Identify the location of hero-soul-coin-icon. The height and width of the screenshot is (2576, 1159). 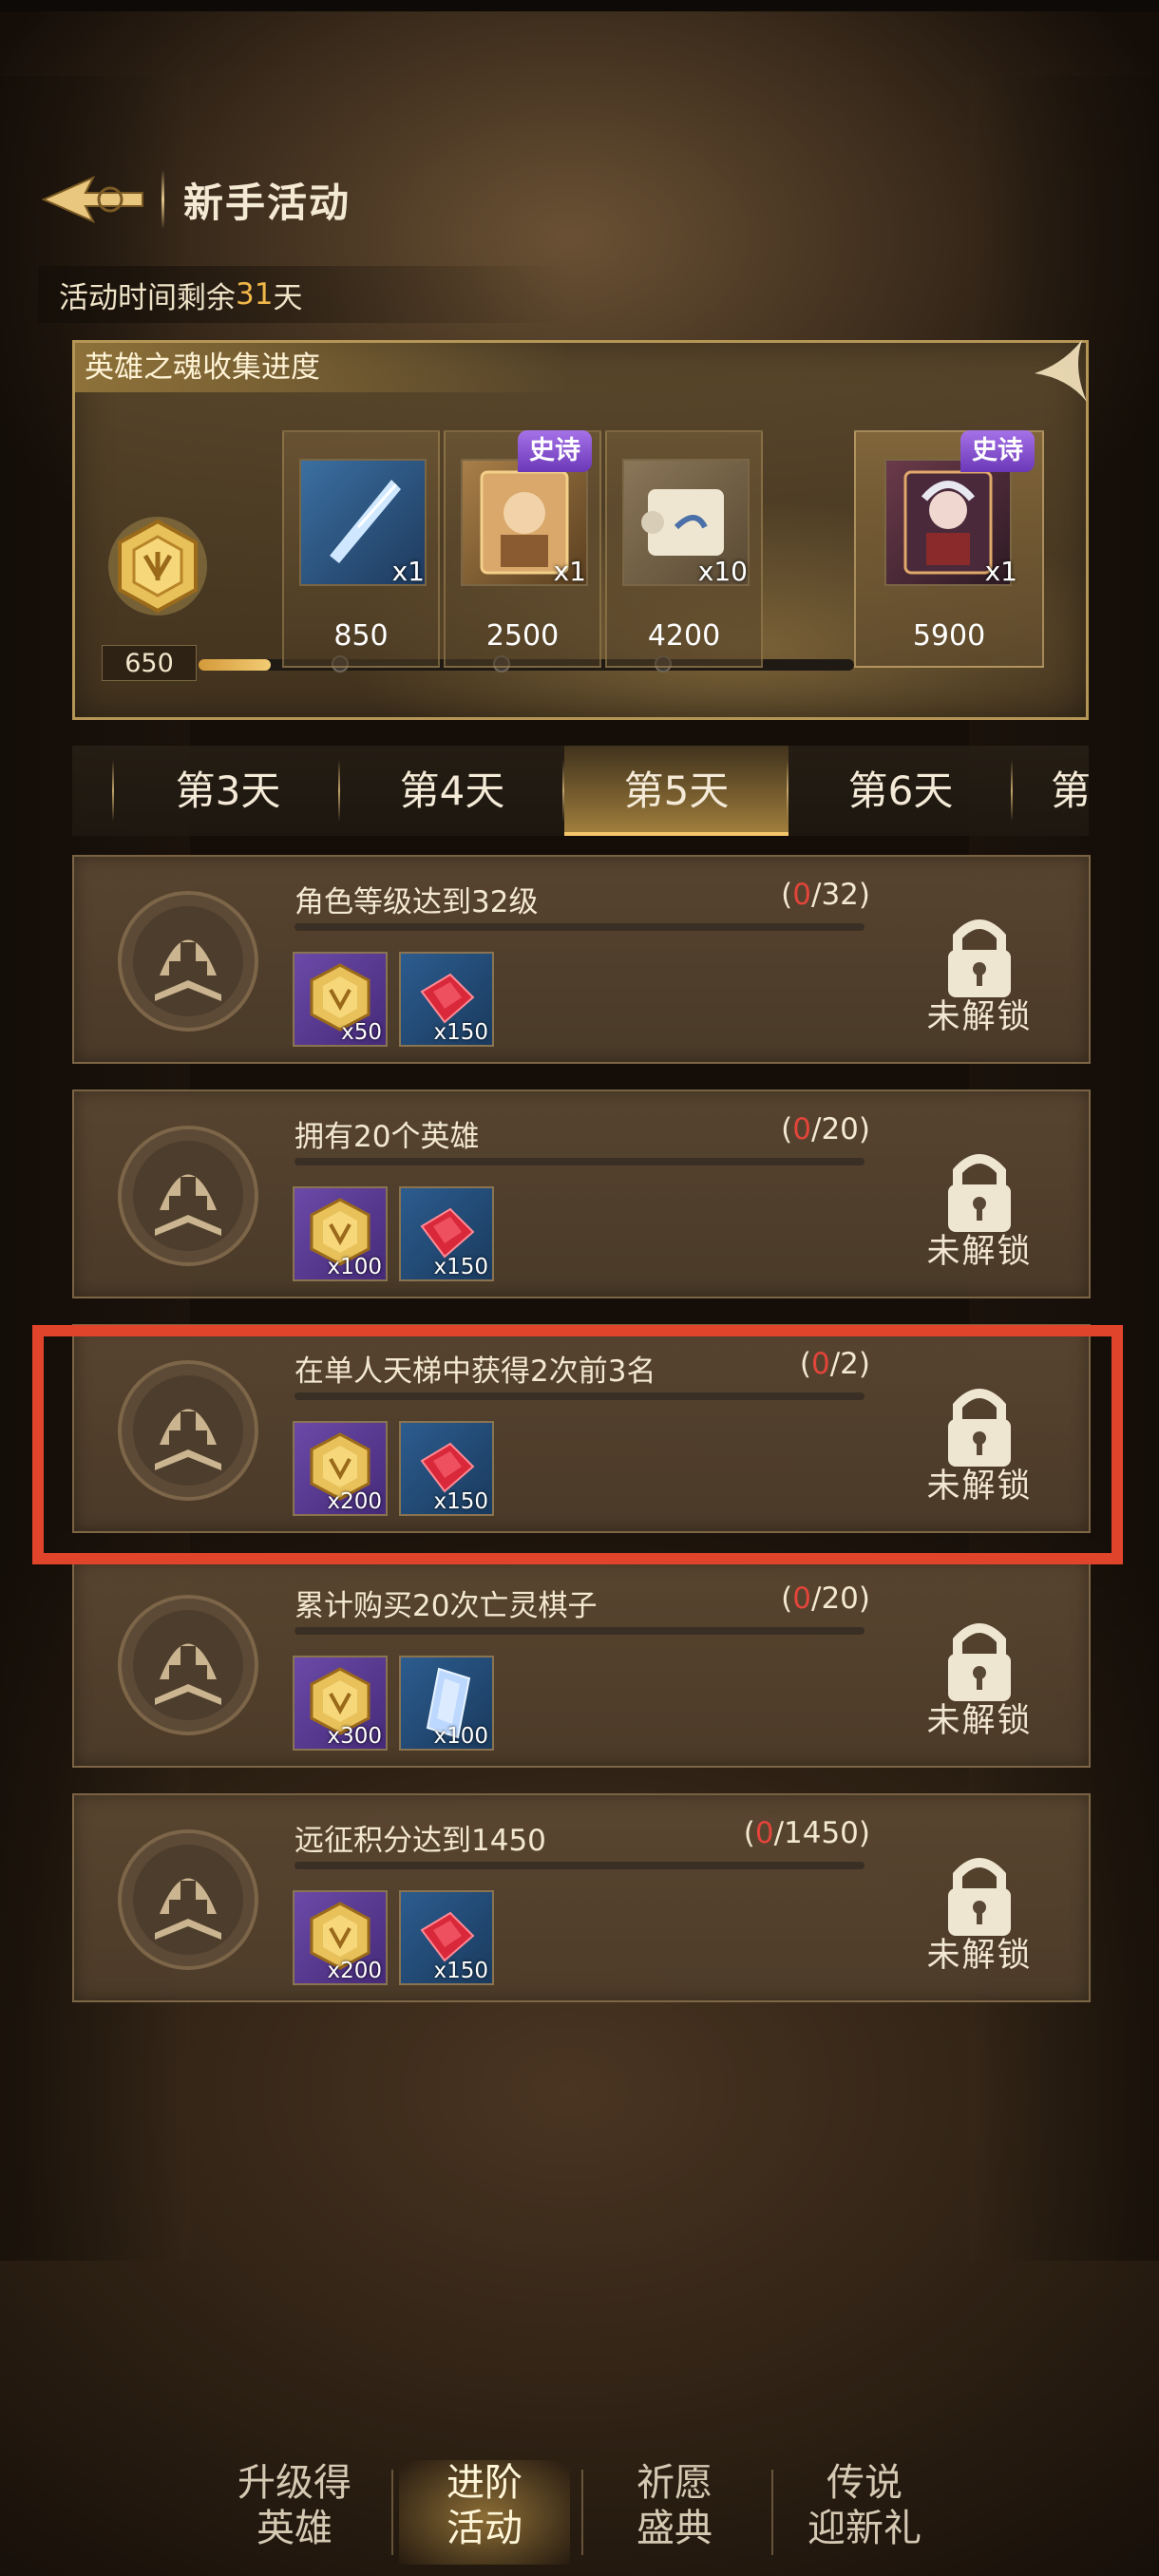
(157, 566).